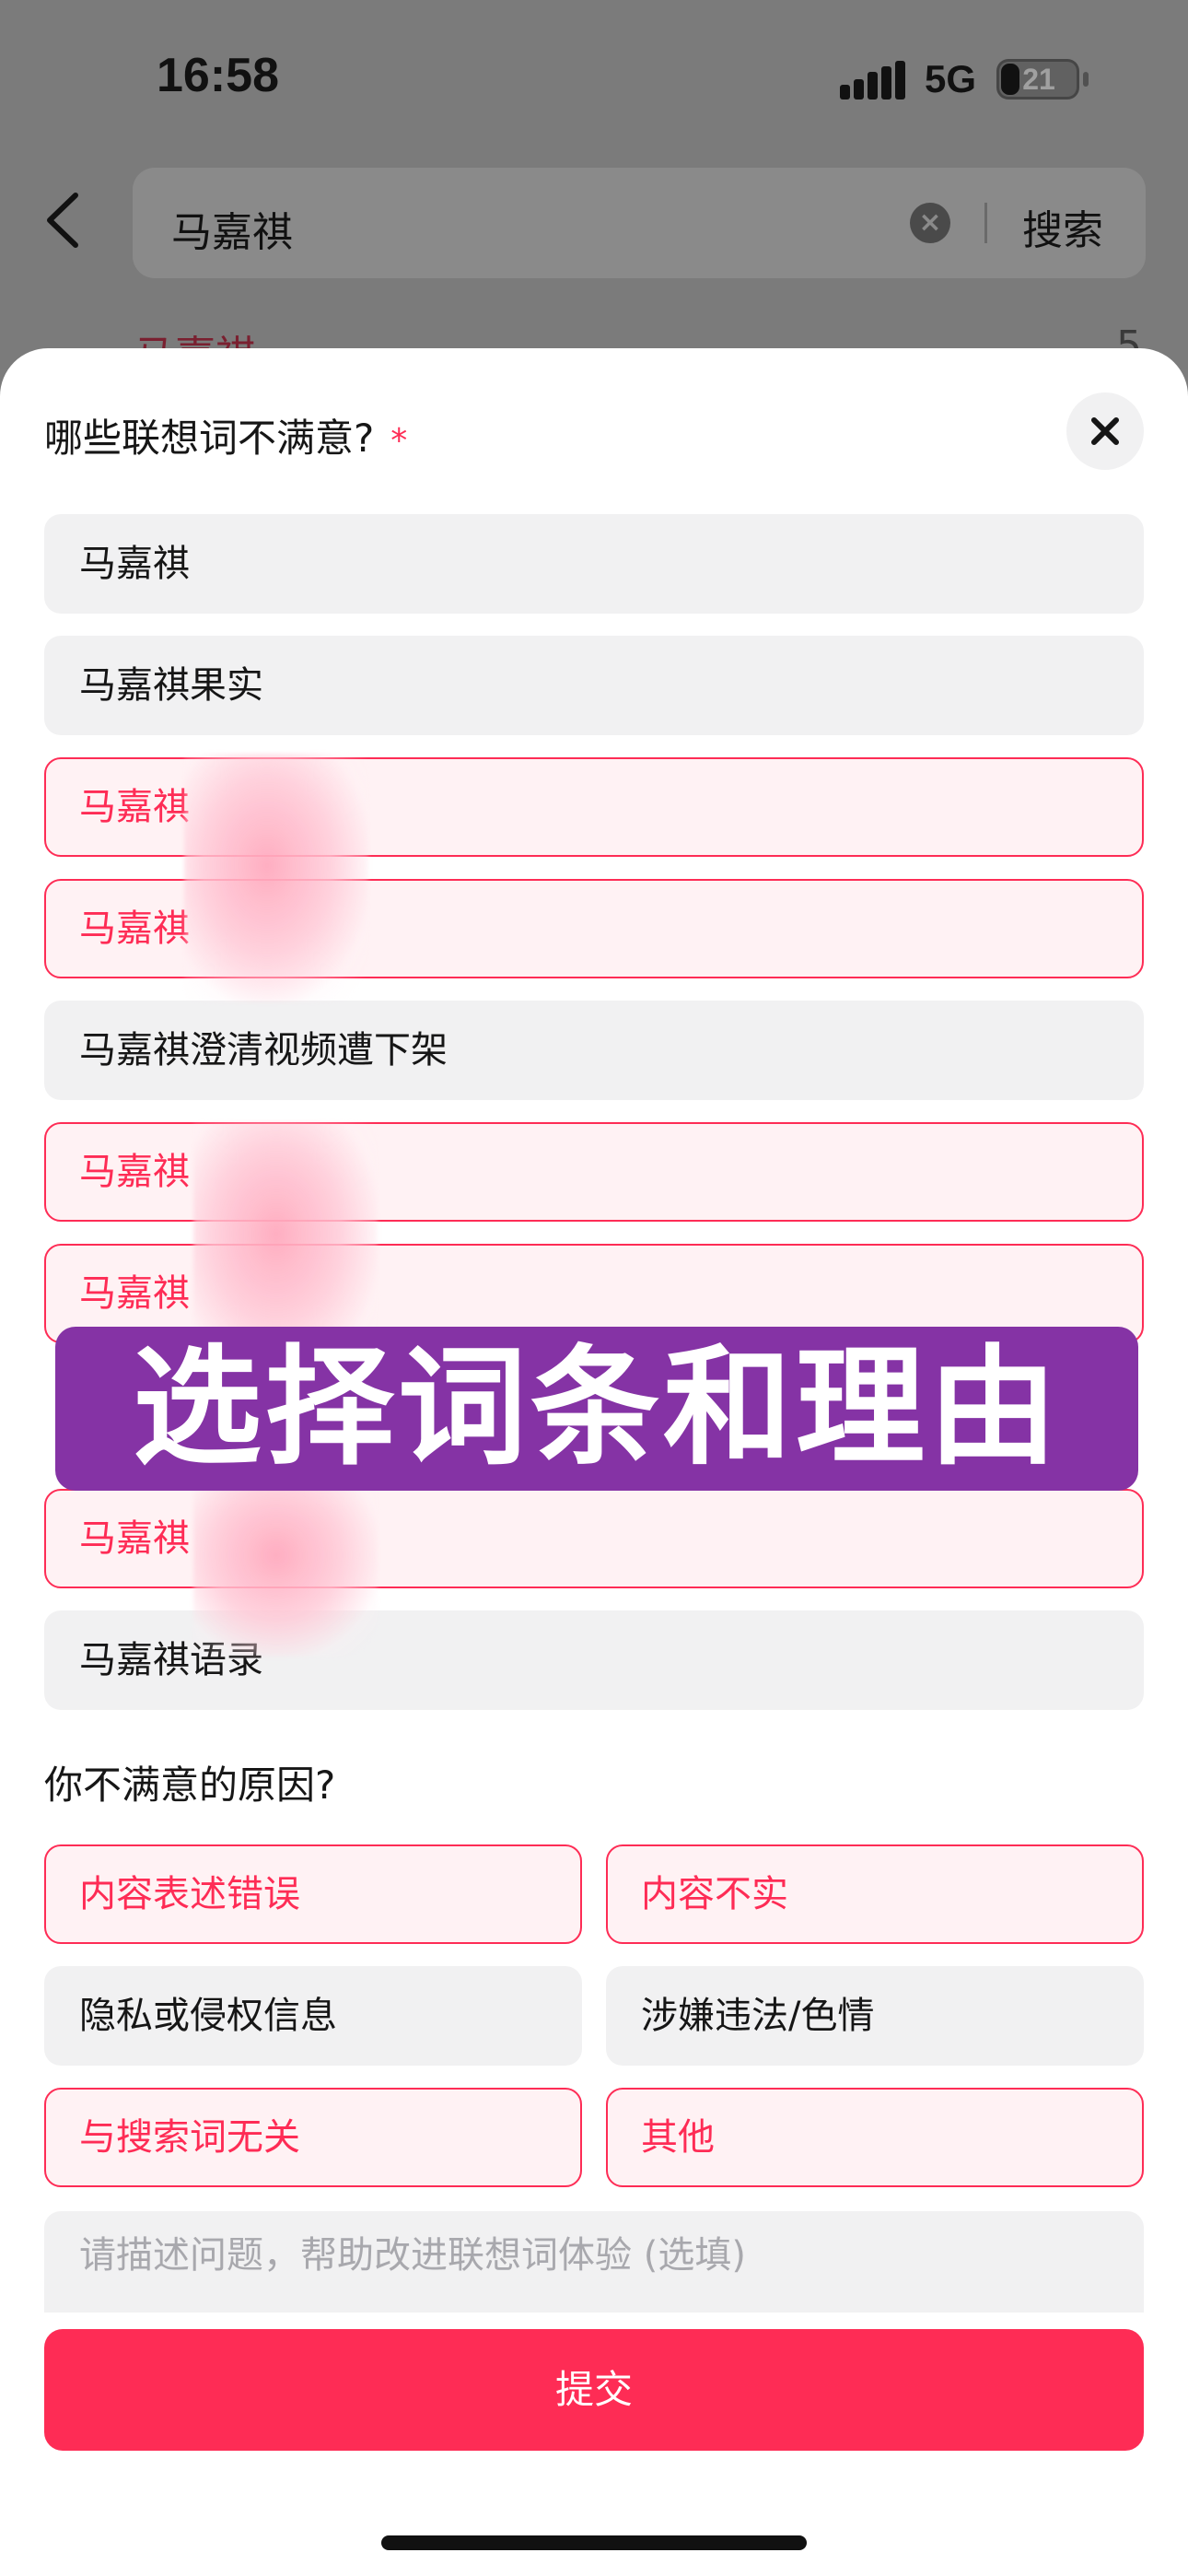 The image size is (1188, 2576). Describe the element at coordinates (875, 1894) in the screenshot. I see `reason-option-selected: 内容不实` at that location.